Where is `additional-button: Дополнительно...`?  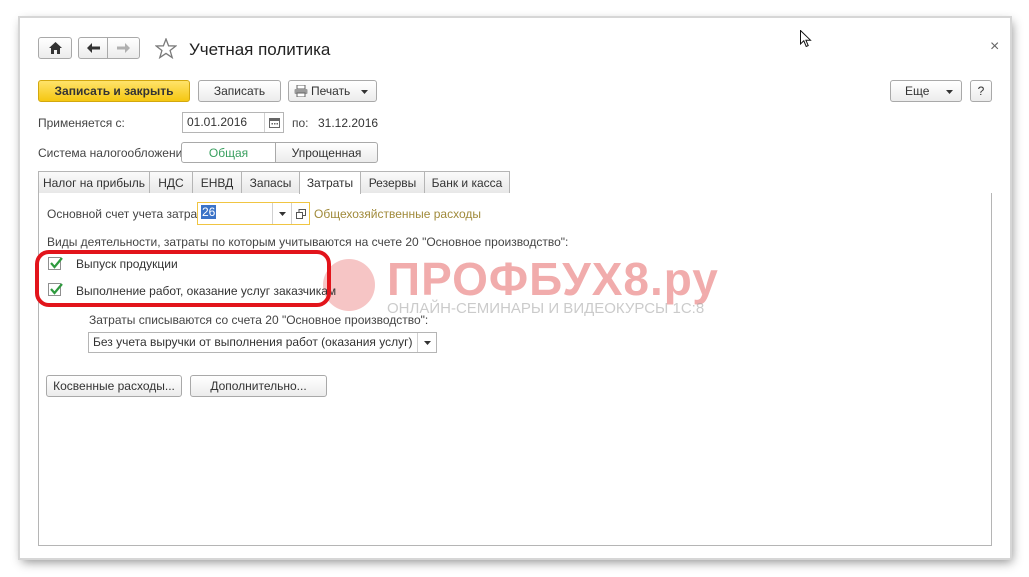 additional-button: Дополнительно... is located at coordinates (258, 386).